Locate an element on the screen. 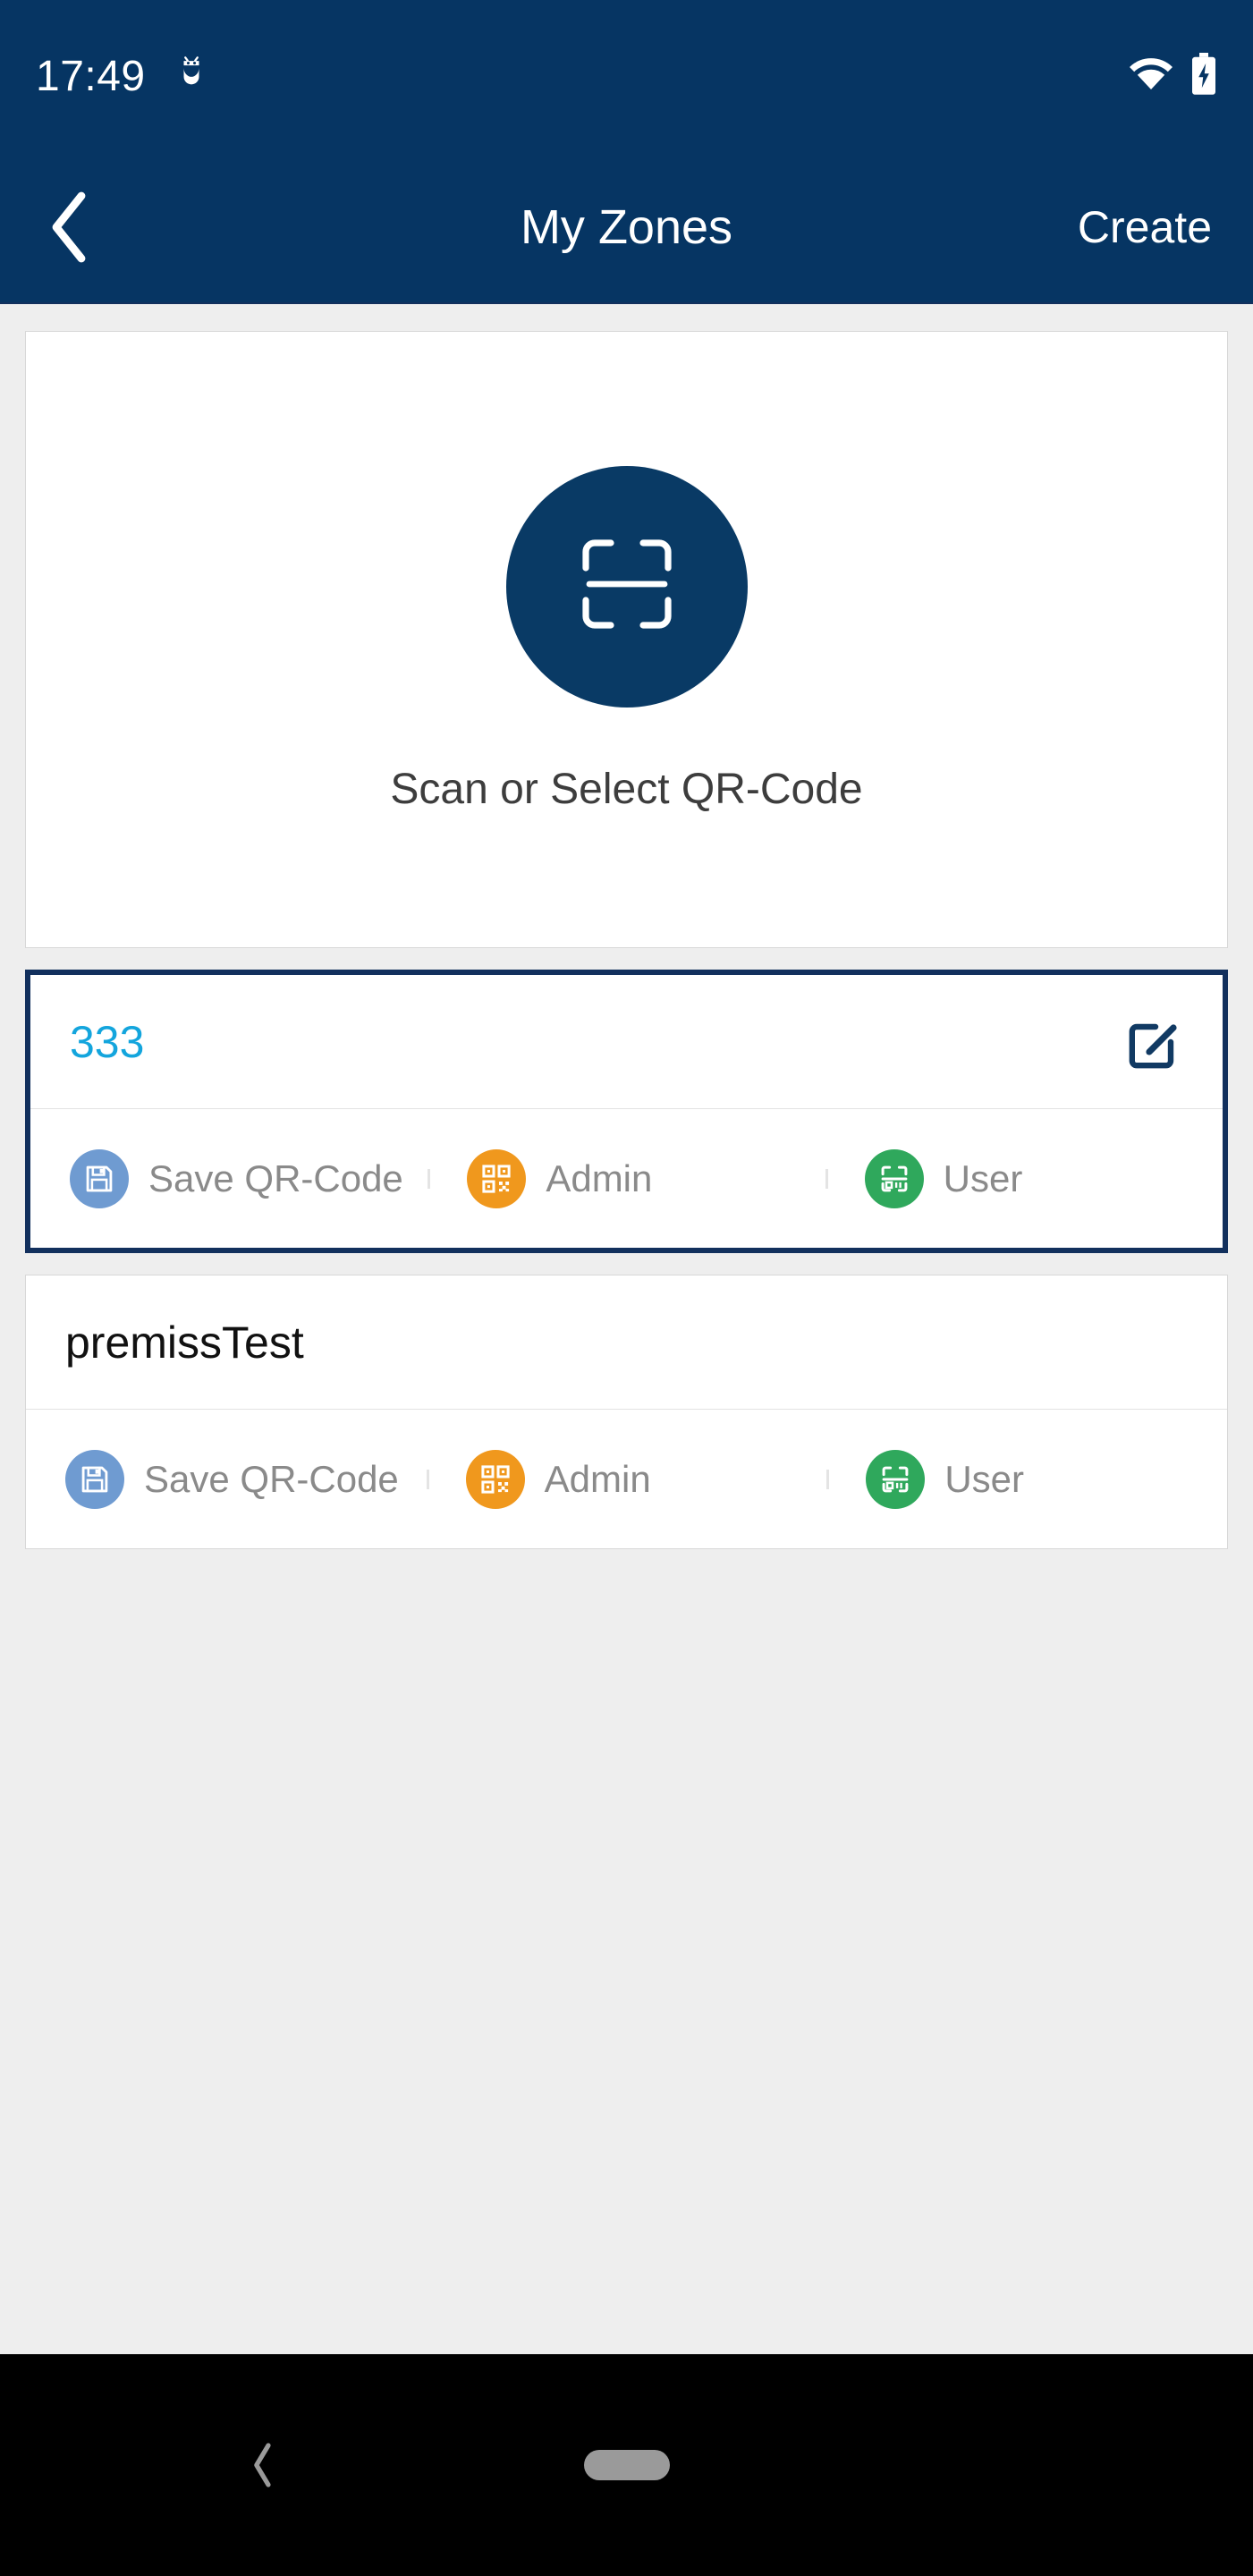  wifi-icon is located at coordinates (1151, 76).